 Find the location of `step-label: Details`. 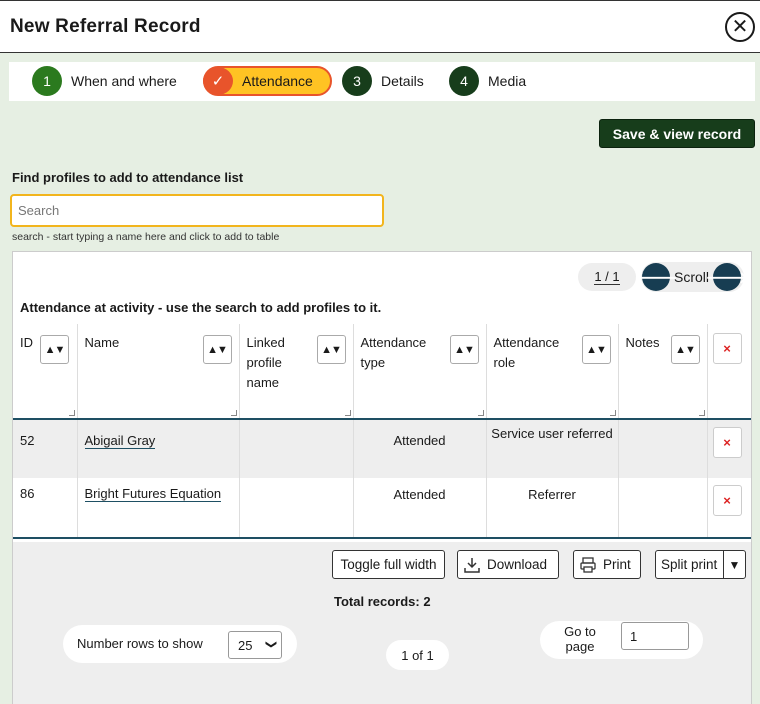

step-label: Details is located at coordinates (402, 81).